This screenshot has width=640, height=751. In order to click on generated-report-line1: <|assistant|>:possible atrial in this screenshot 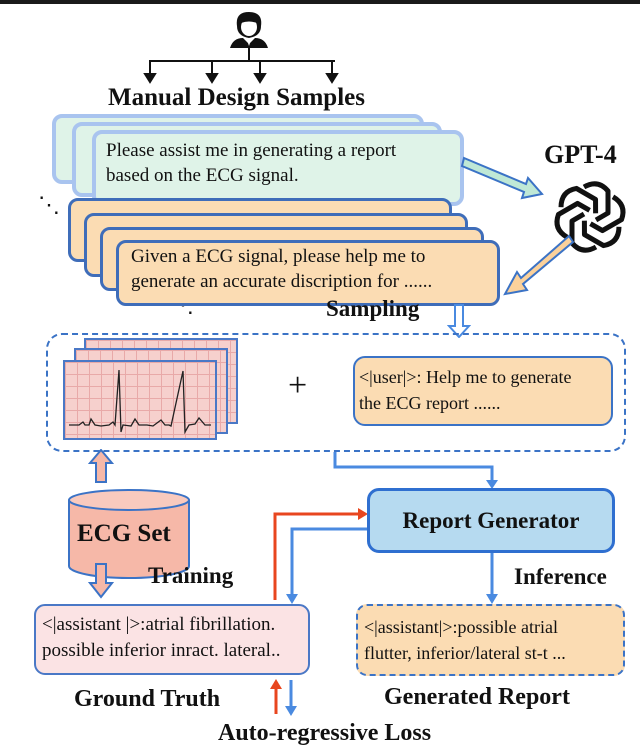, I will do `click(461, 627)`.